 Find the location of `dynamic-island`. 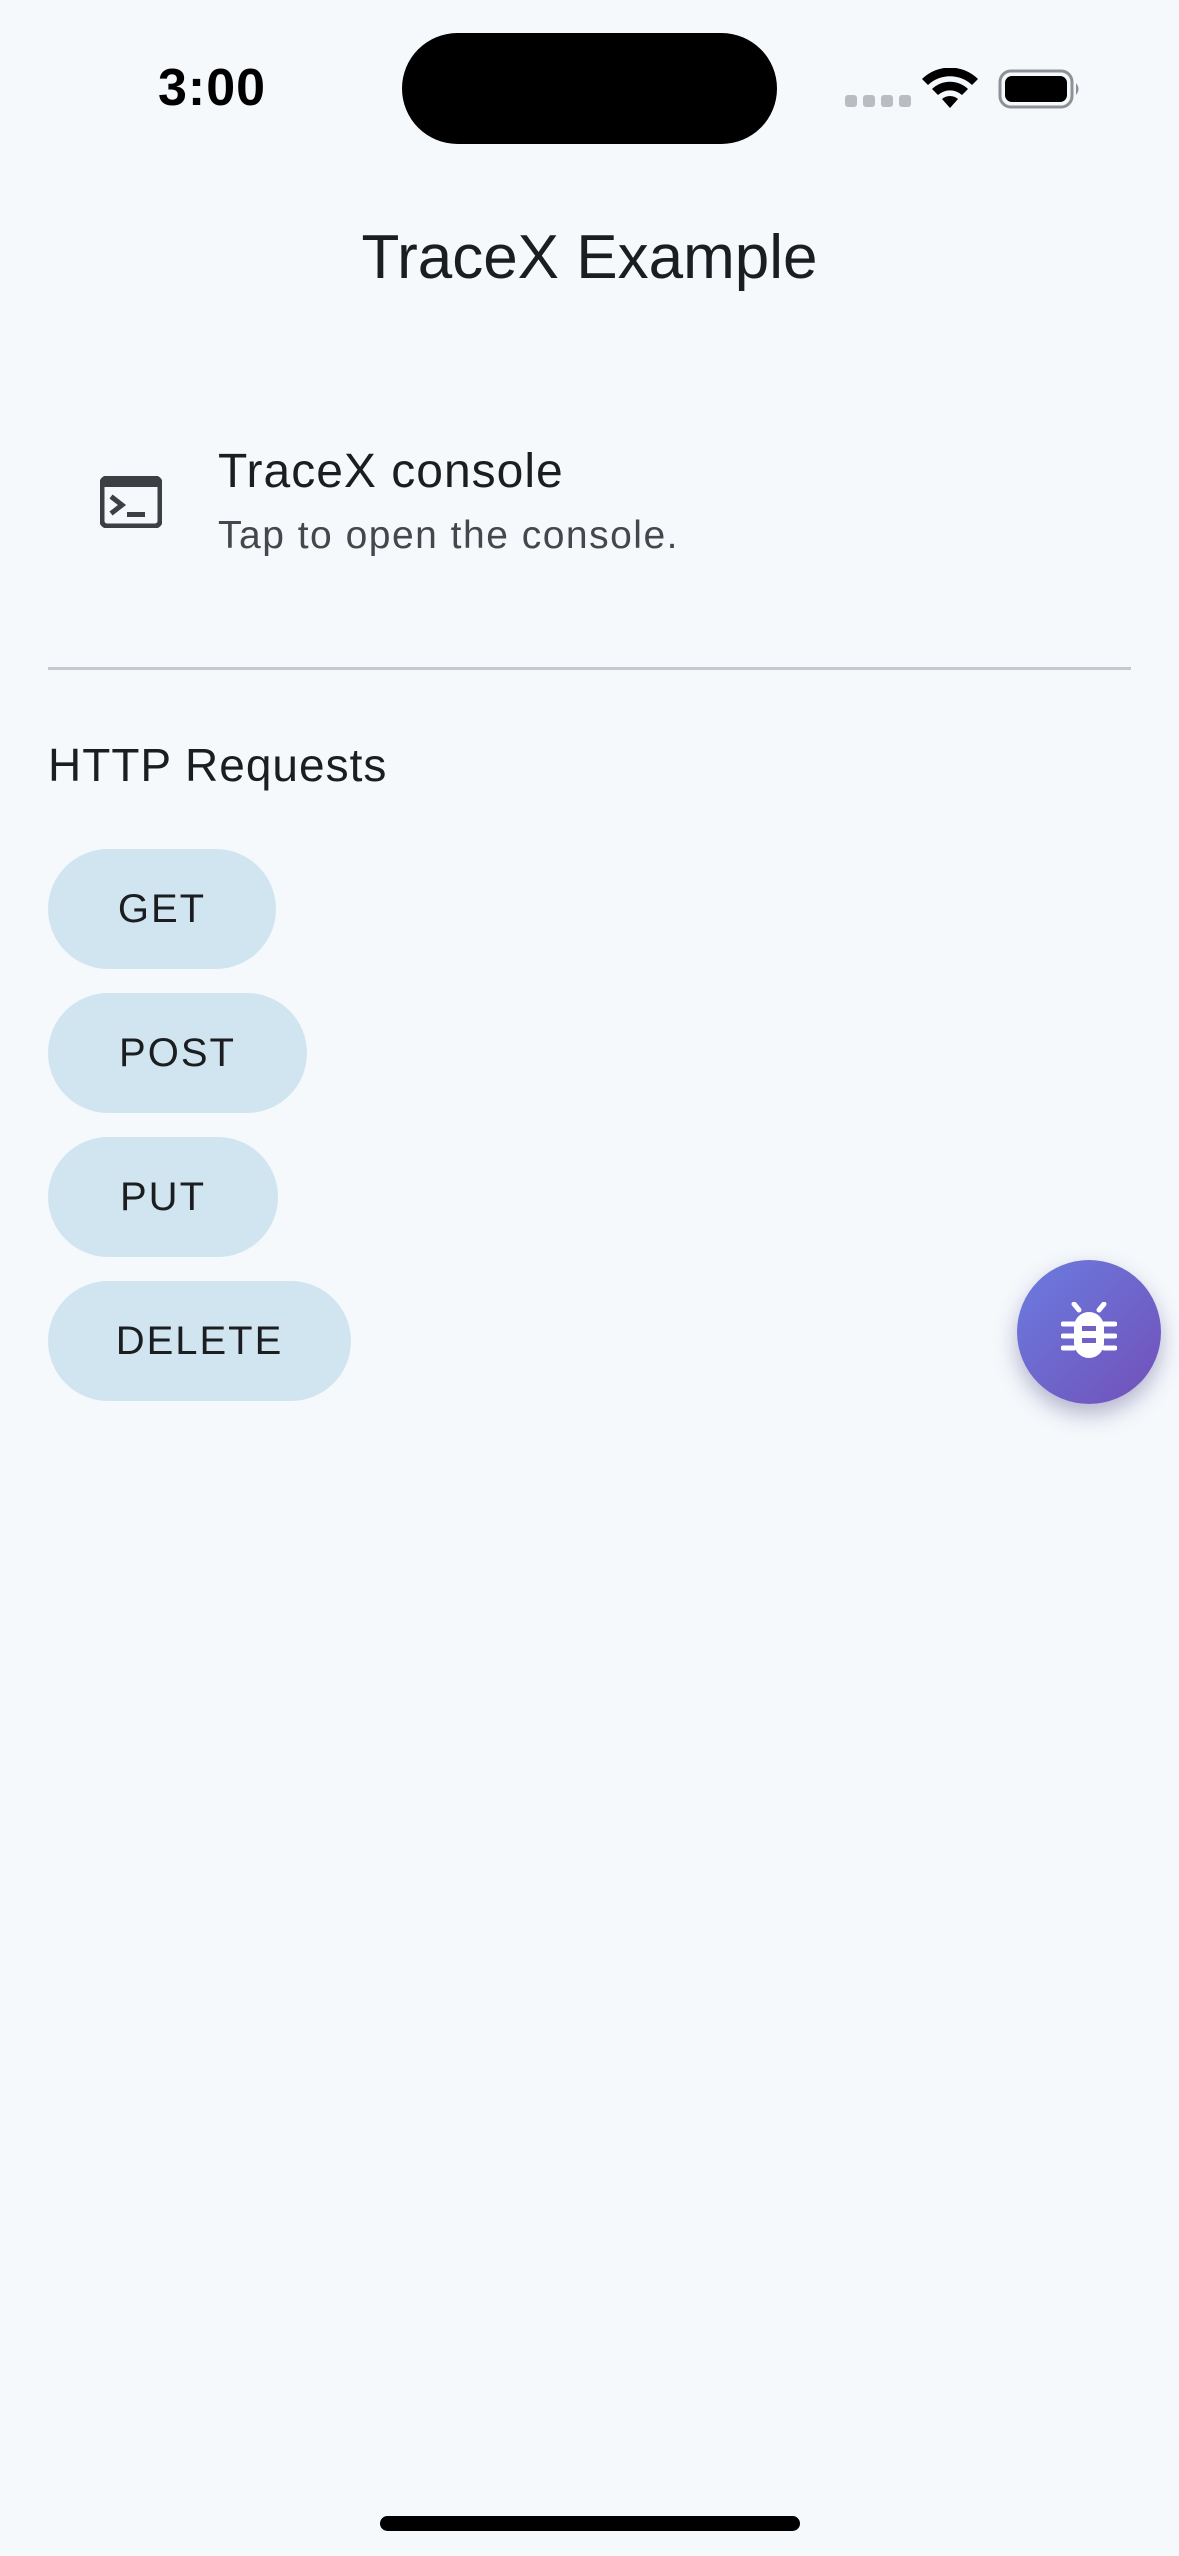

dynamic-island is located at coordinates (589, 88).